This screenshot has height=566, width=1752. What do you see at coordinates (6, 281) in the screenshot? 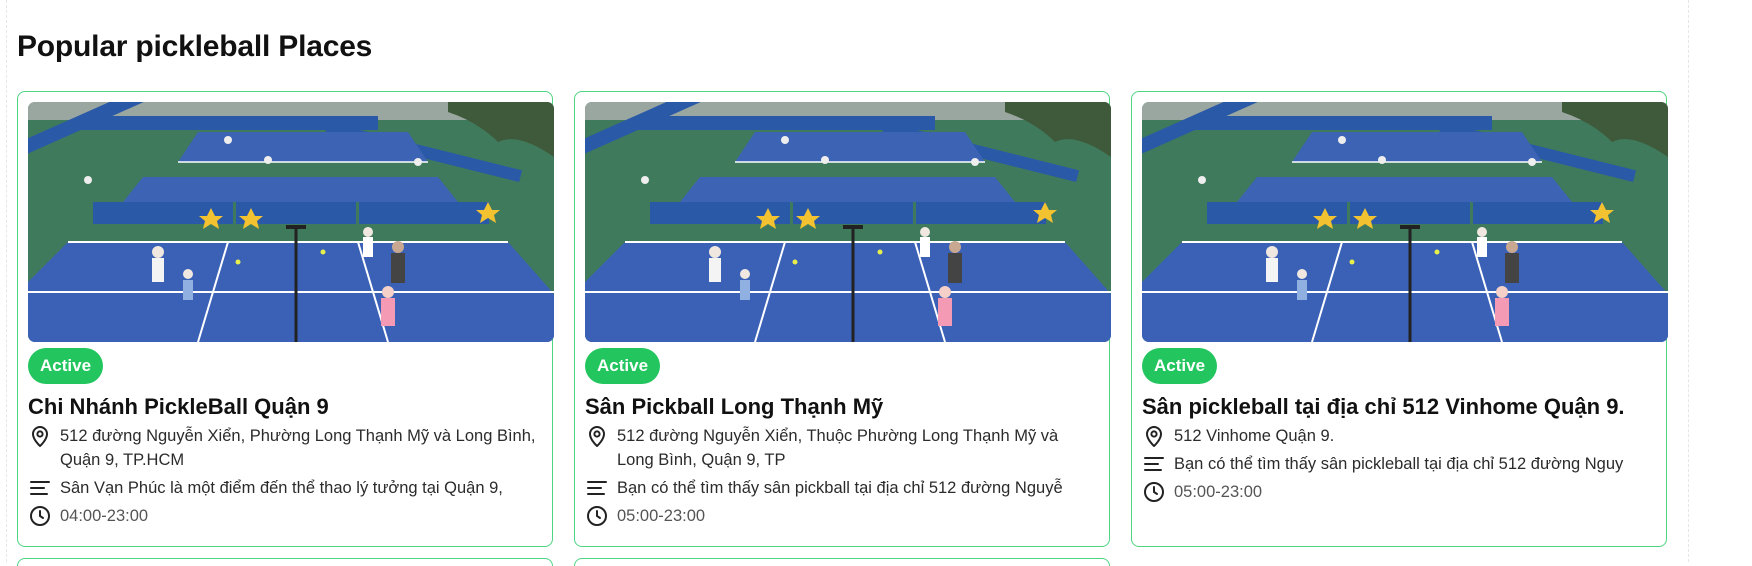
I see `page-left-border` at bounding box center [6, 281].